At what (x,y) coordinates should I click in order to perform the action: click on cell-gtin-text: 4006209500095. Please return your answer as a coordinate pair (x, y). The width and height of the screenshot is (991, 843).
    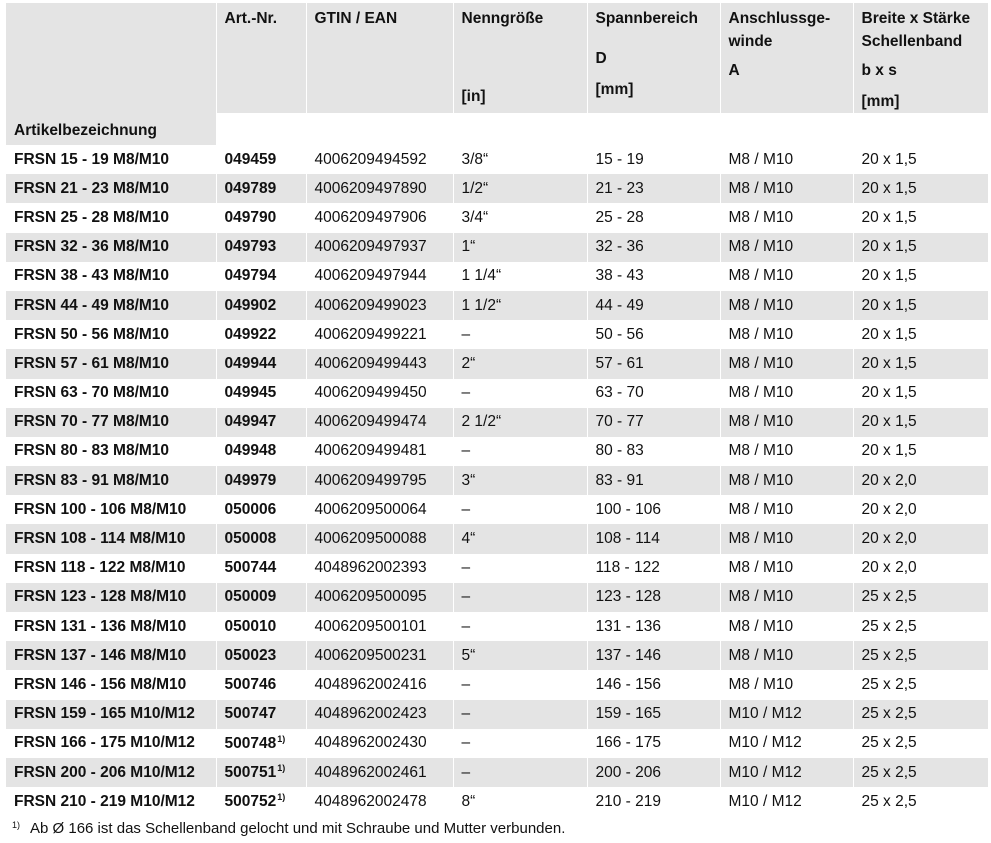
    Looking at the image, I should click on (370, 597).